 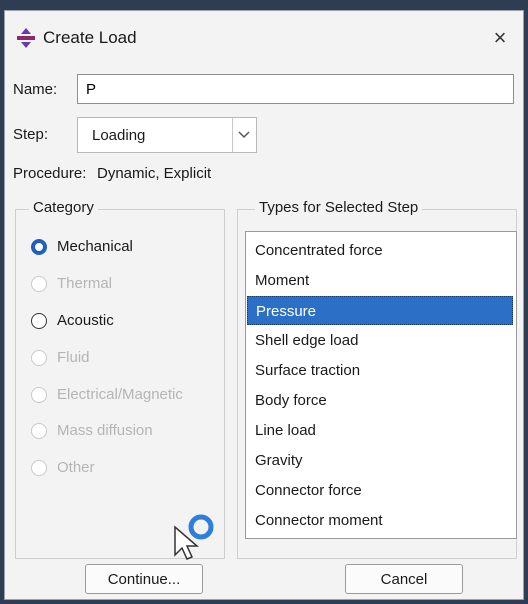 I want to click on chevron-down-icon, so click(x=244, y=135).